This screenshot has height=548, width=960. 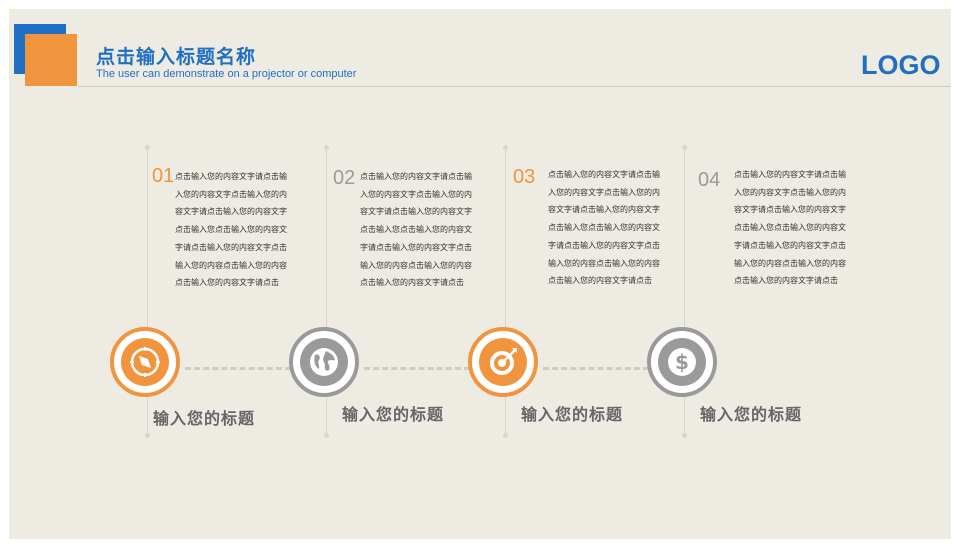 What do you see at coordinates (163, 176) in the screenshot?
I see `step-number: 01` at bounding box center [163, 176].